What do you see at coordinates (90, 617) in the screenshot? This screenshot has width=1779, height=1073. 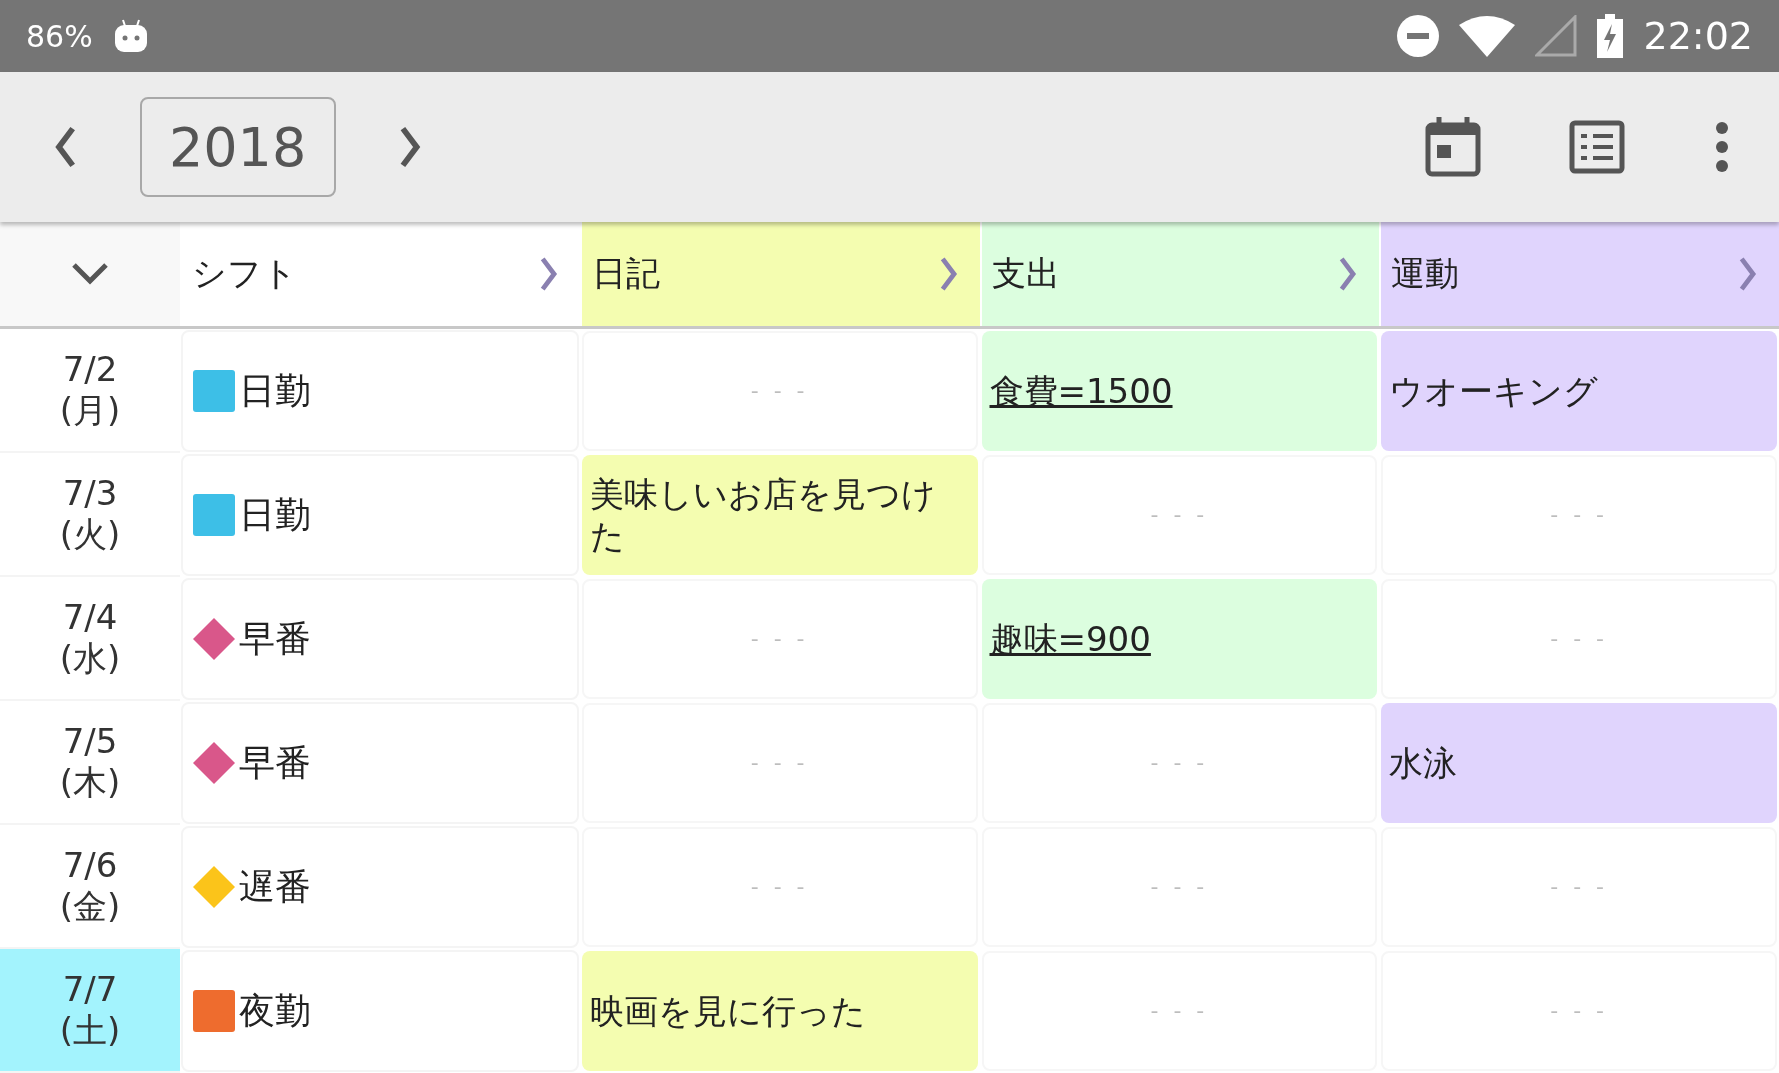 I see `date-text: 7/4` at bounding box center [90, 617].